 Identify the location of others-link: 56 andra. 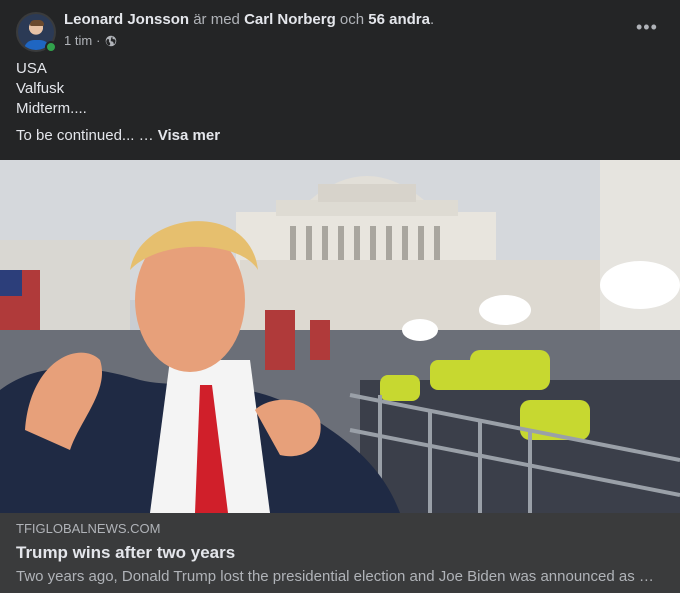
(399, 19).